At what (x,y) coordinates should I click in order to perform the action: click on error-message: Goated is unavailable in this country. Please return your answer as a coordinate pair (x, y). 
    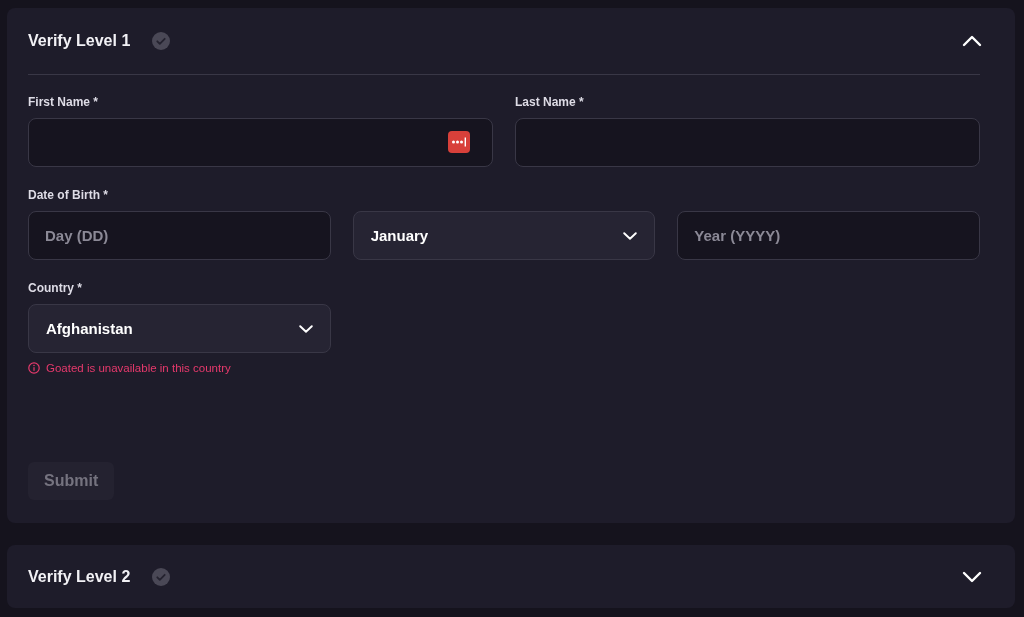
    Looking at the image, I should click on (138, 368).